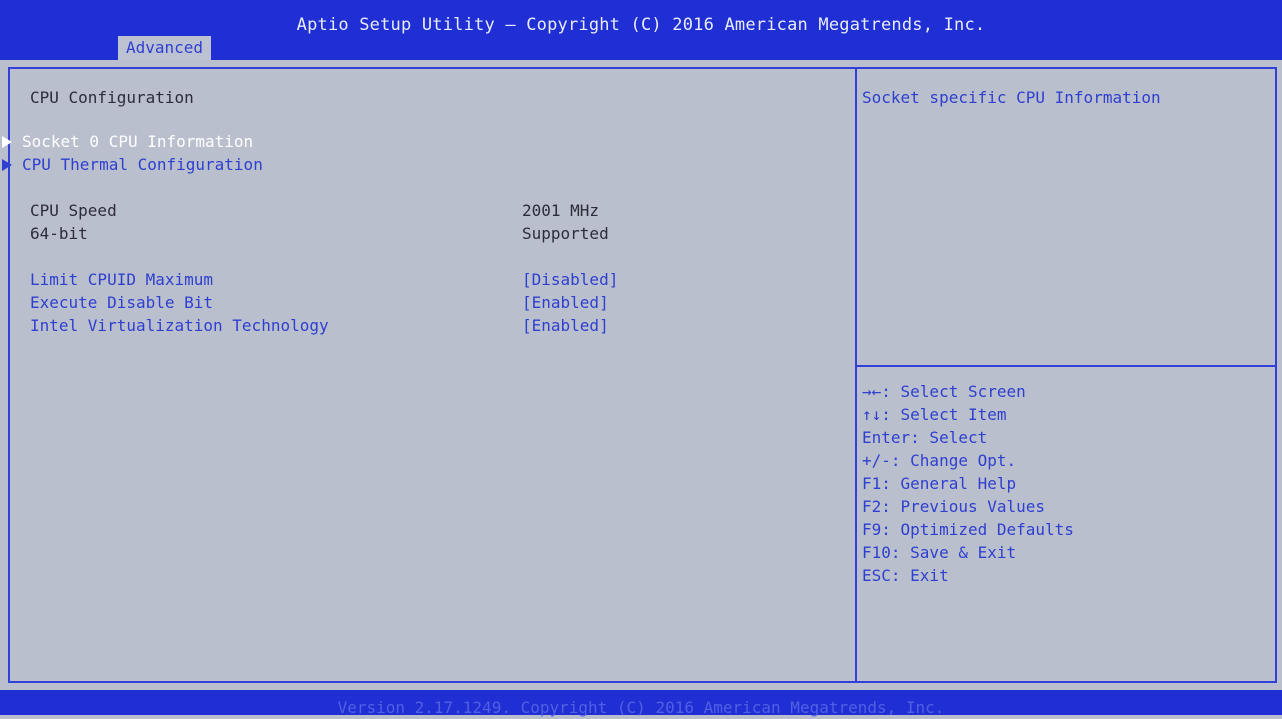 This screenshot has height=719, width=1282. What do you see at coordinates (138, 141) in the screenshot?
I see `submenu-label: Socket 0 CPU Information` at bounding box center [138, 141].